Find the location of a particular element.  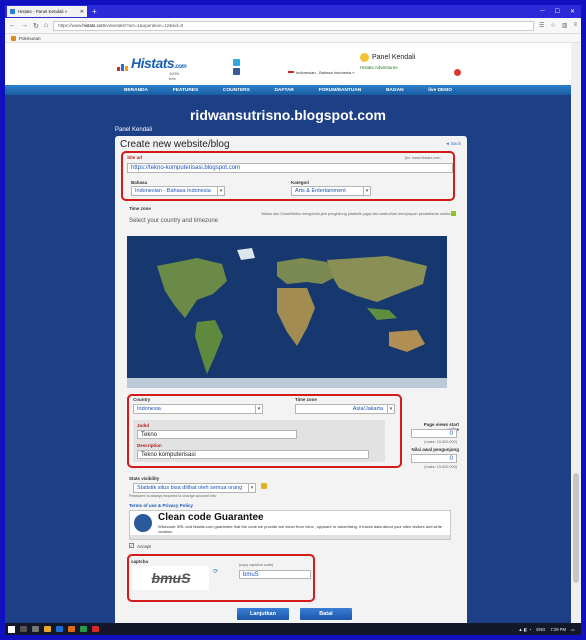

country-select: Indonesia ▾ is located at coordinates (198, 409).